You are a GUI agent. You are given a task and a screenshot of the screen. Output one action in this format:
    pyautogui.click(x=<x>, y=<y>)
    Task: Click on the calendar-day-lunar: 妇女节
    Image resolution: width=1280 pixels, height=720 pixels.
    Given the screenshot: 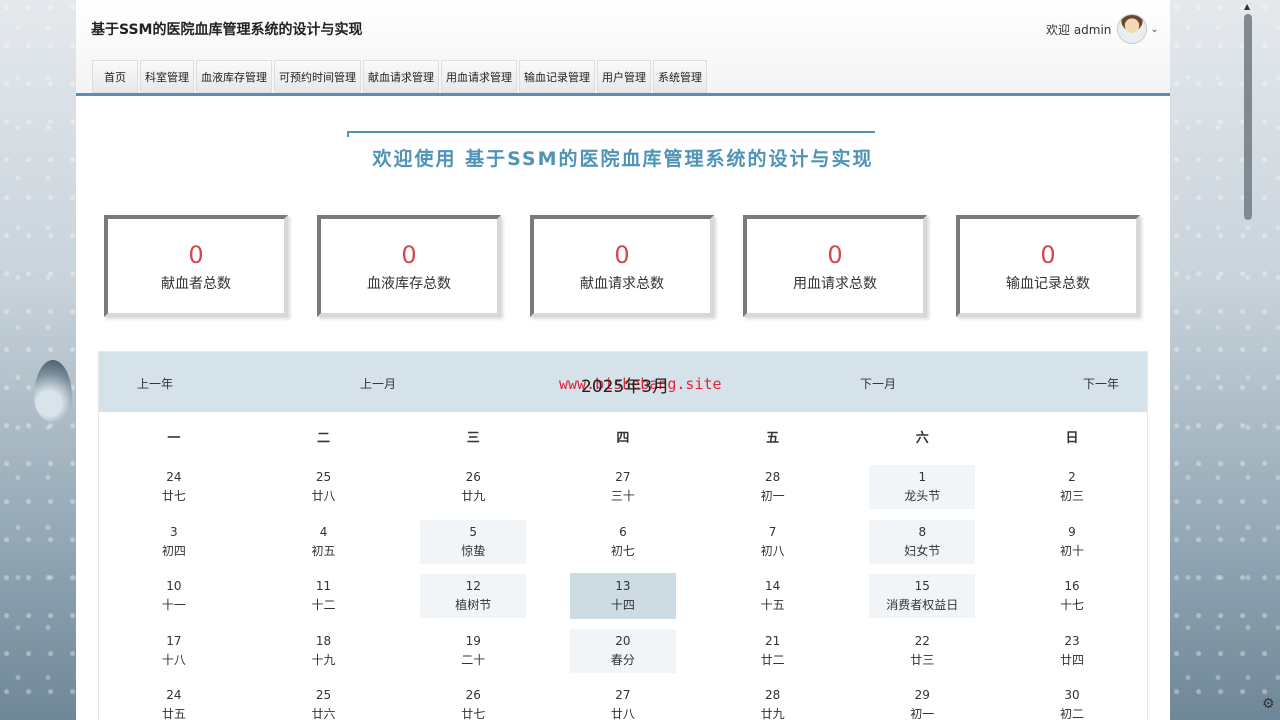 What is the action you would take?
    pyautogui.click(x=922, y=550)
    